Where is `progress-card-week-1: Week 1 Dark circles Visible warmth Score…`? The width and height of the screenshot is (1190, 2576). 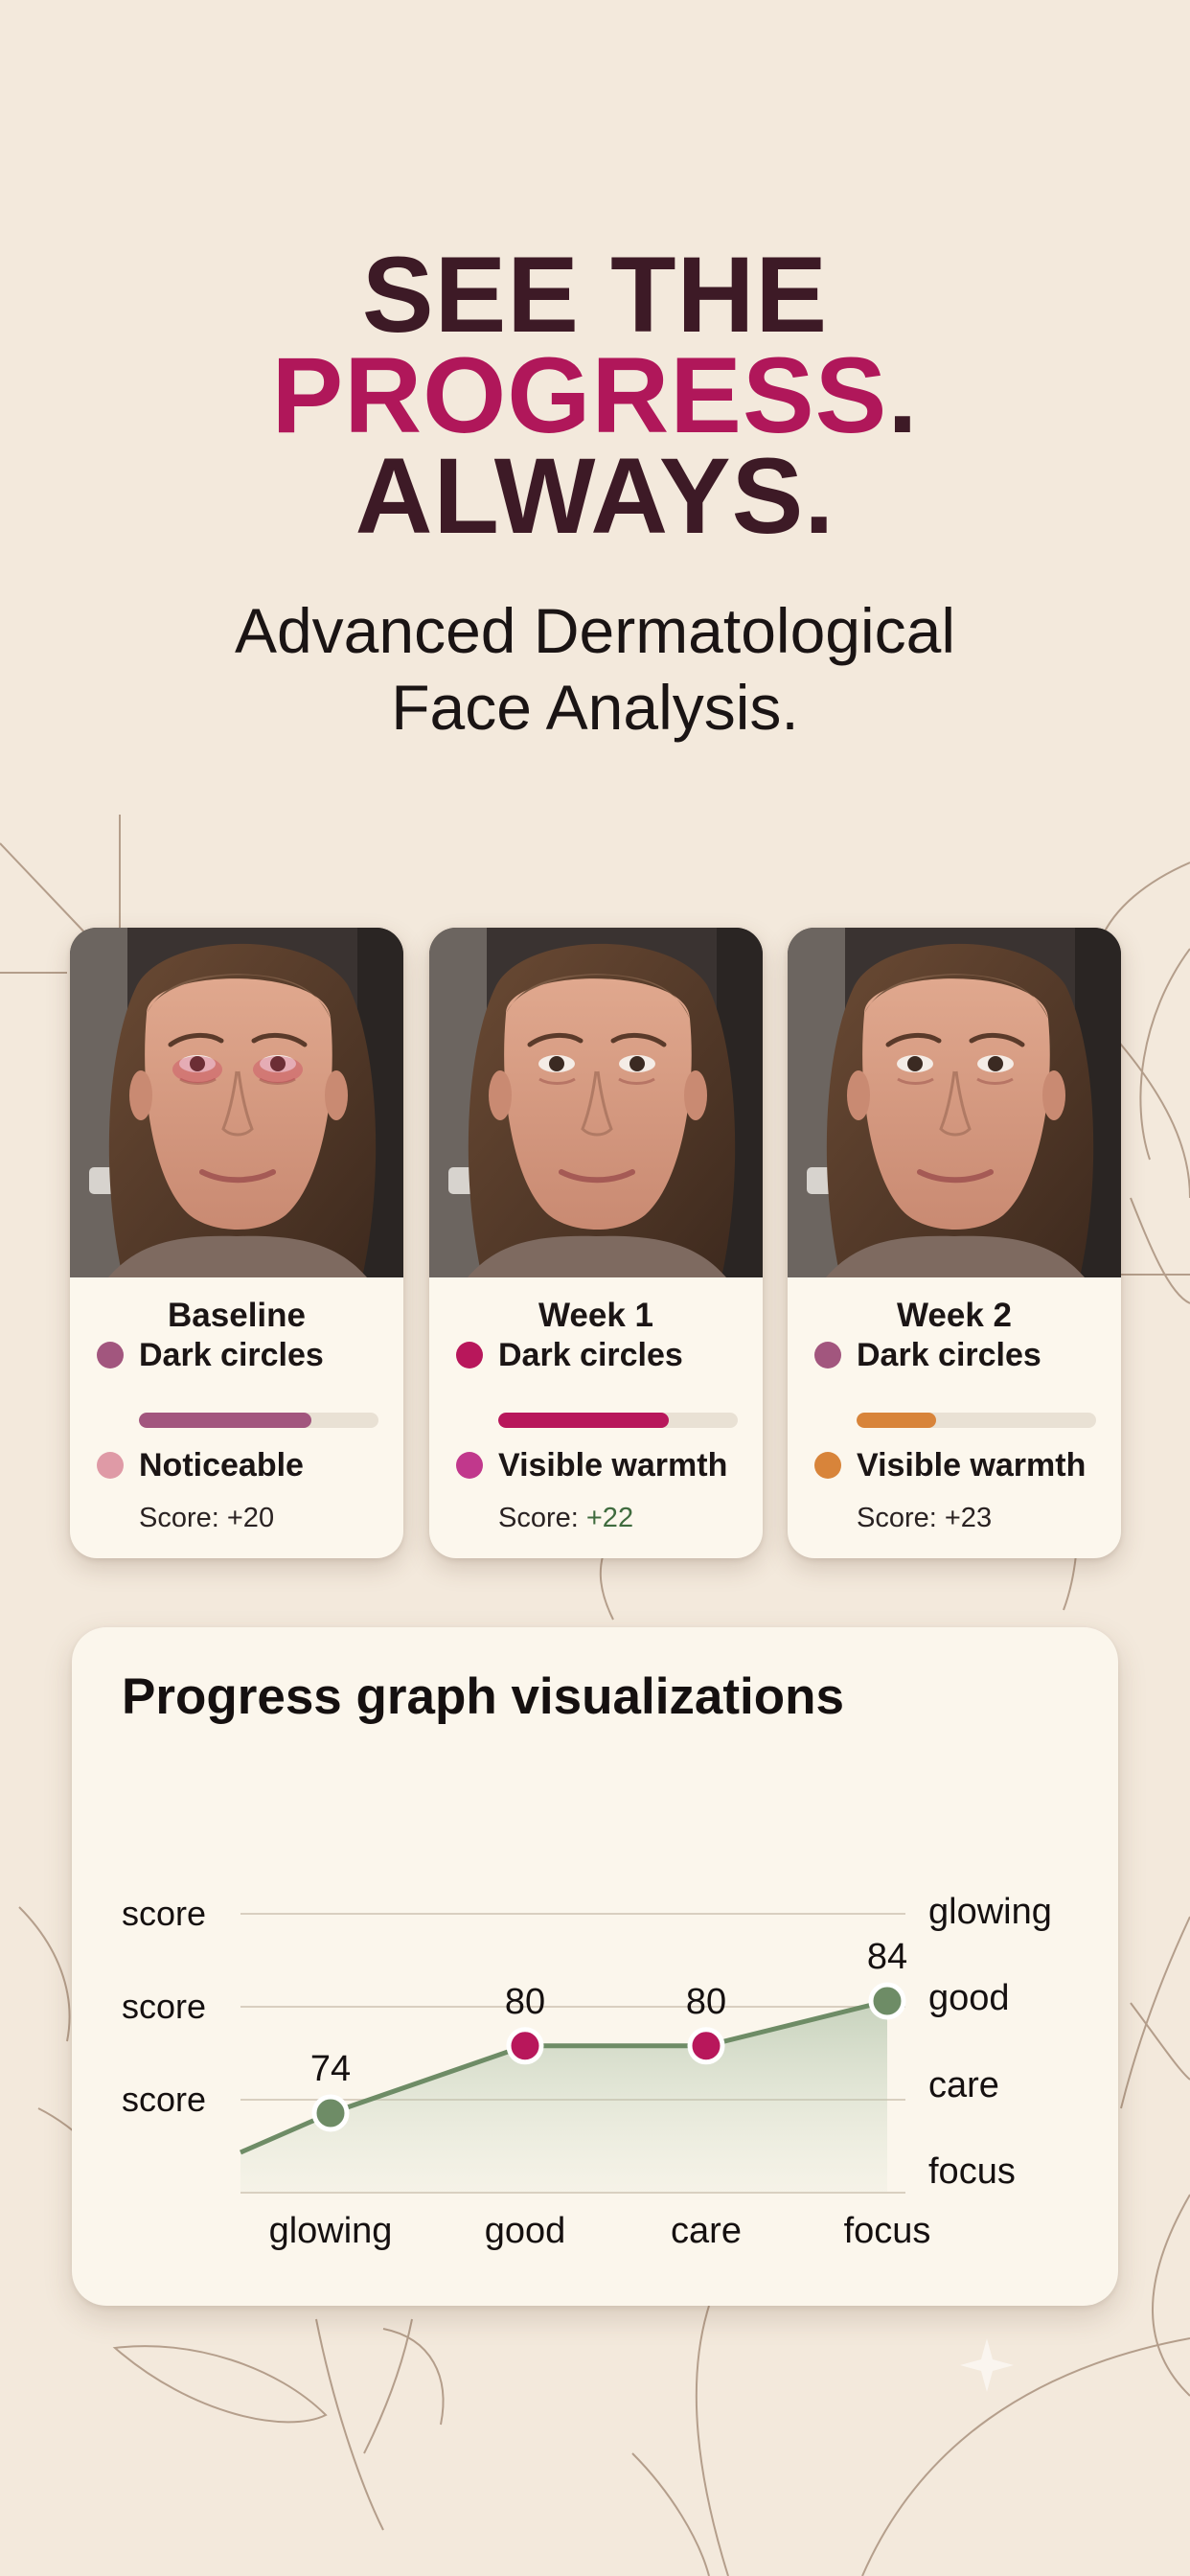 progress-card-week-1: Week 1 Dark circles Visible warmth Score… is located at coordinates (596, 1243).